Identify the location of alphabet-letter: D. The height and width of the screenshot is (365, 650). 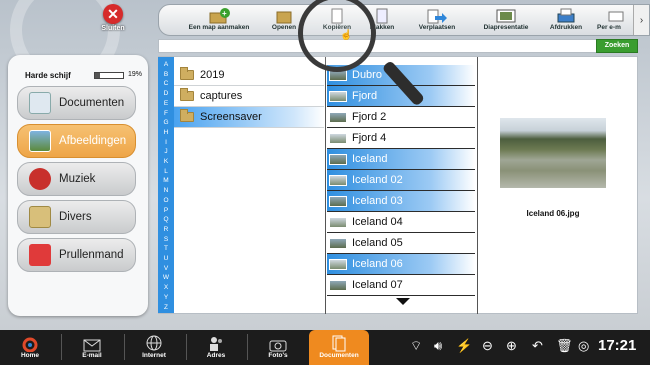
(166, 93).